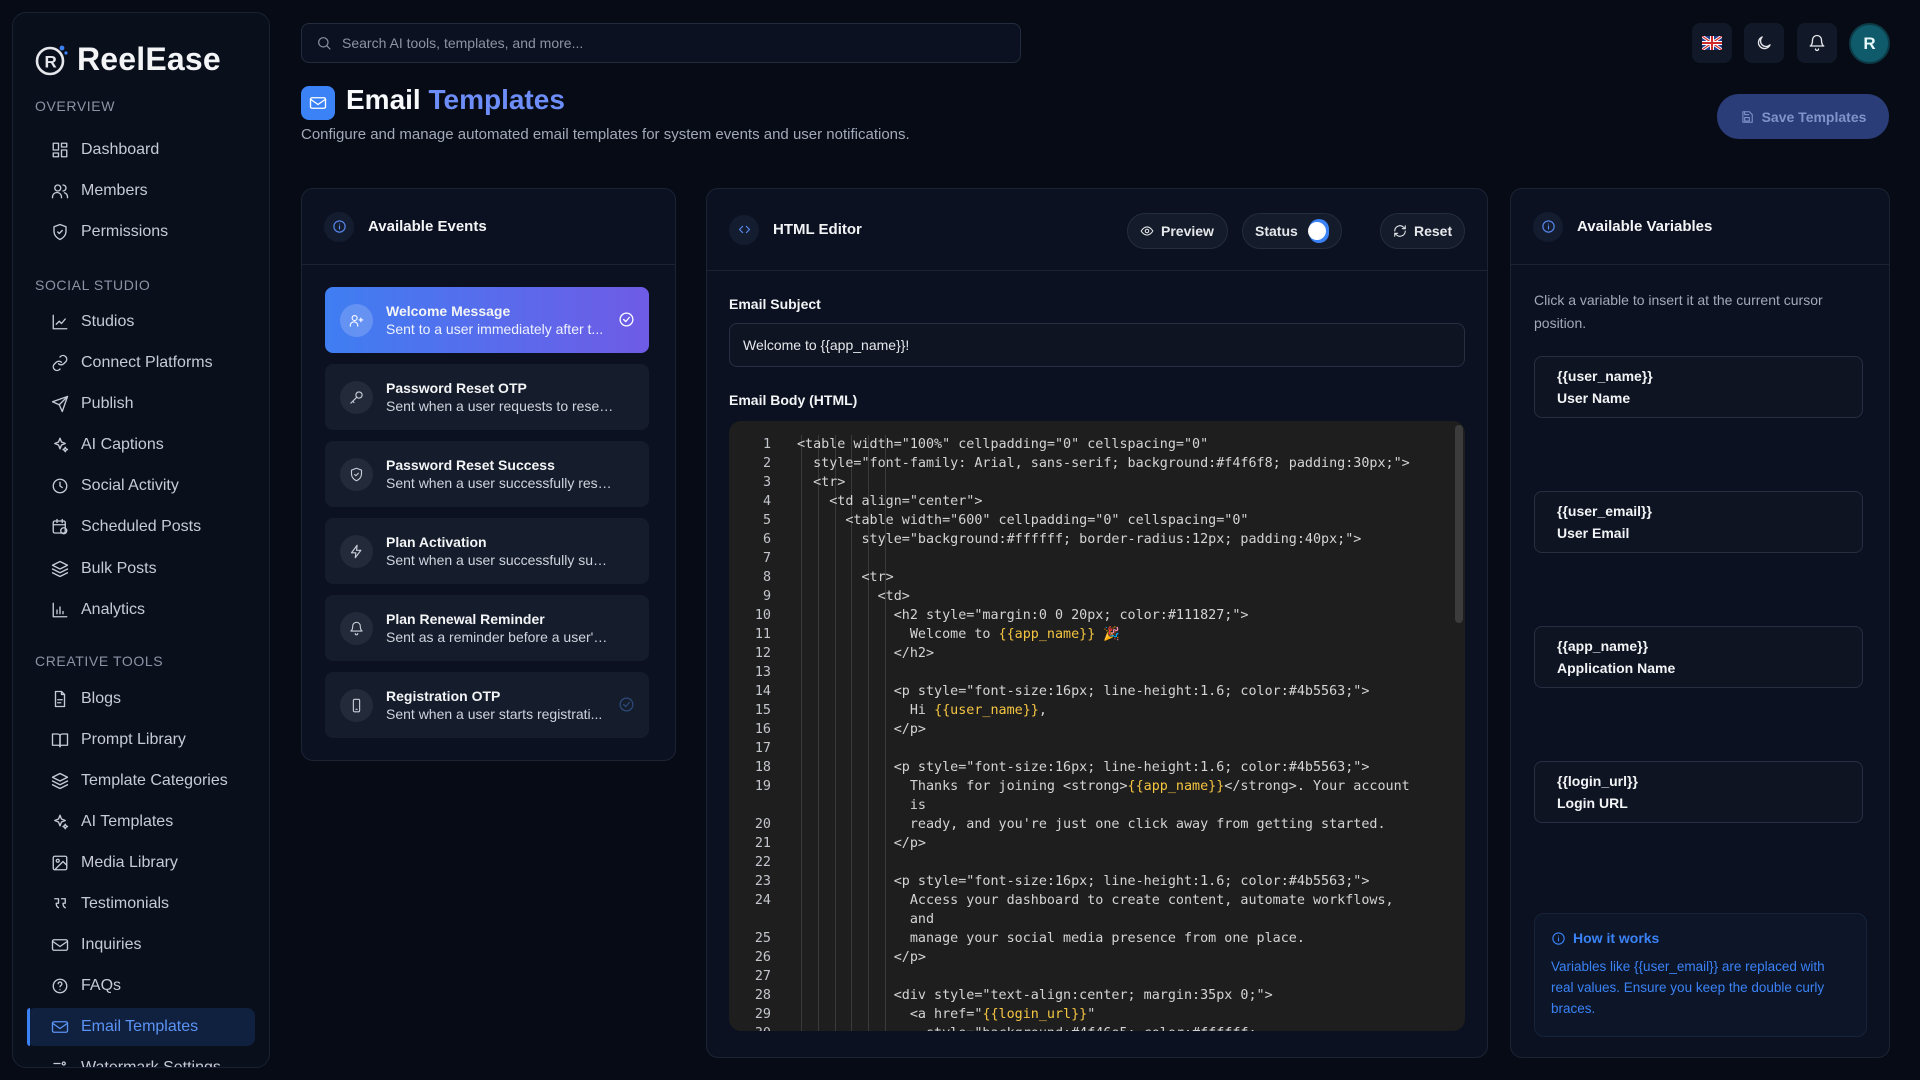 This screenshot has height=1080, width=1920. Describe the element at coordinates (1817, 43) in the screenshot. I see `notifications-button` at that location.